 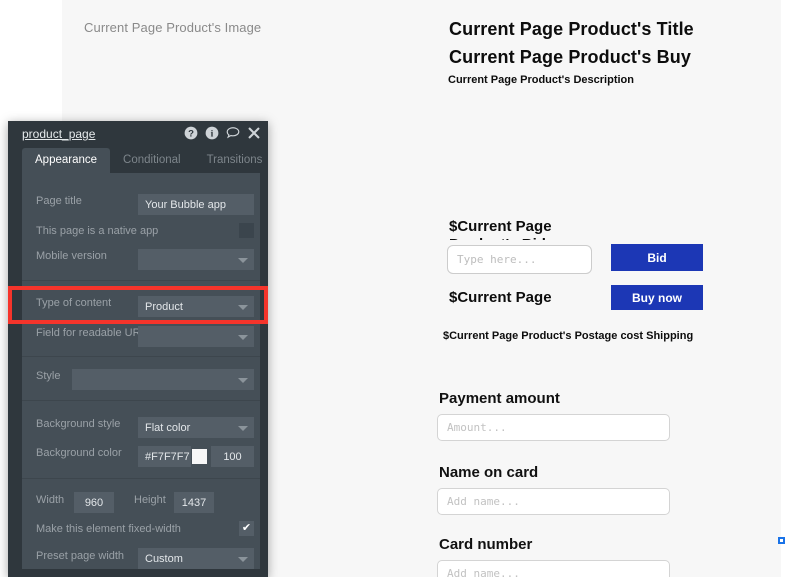 I want to click on native-app-label: This page is a native app, so click(x=97, y=231).